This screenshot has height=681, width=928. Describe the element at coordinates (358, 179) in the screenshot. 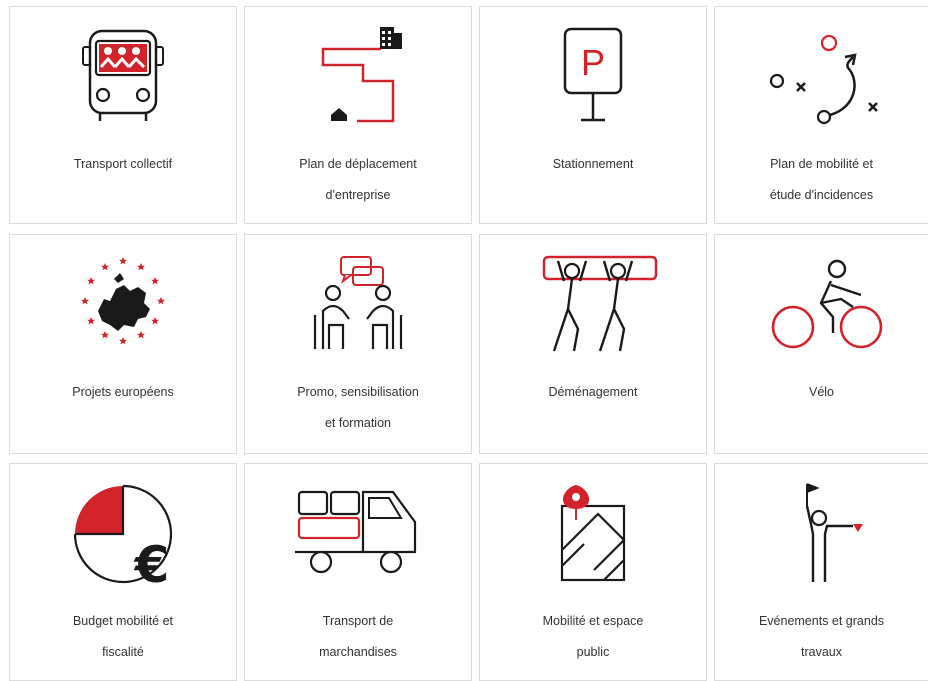

I see `tile-label: Plan de déplacement d'entreprise` at that location.